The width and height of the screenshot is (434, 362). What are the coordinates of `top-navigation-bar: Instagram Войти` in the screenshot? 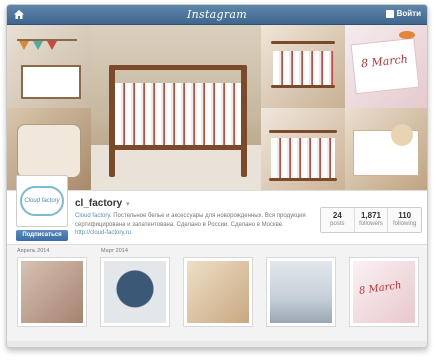 It's located at (217, 15).